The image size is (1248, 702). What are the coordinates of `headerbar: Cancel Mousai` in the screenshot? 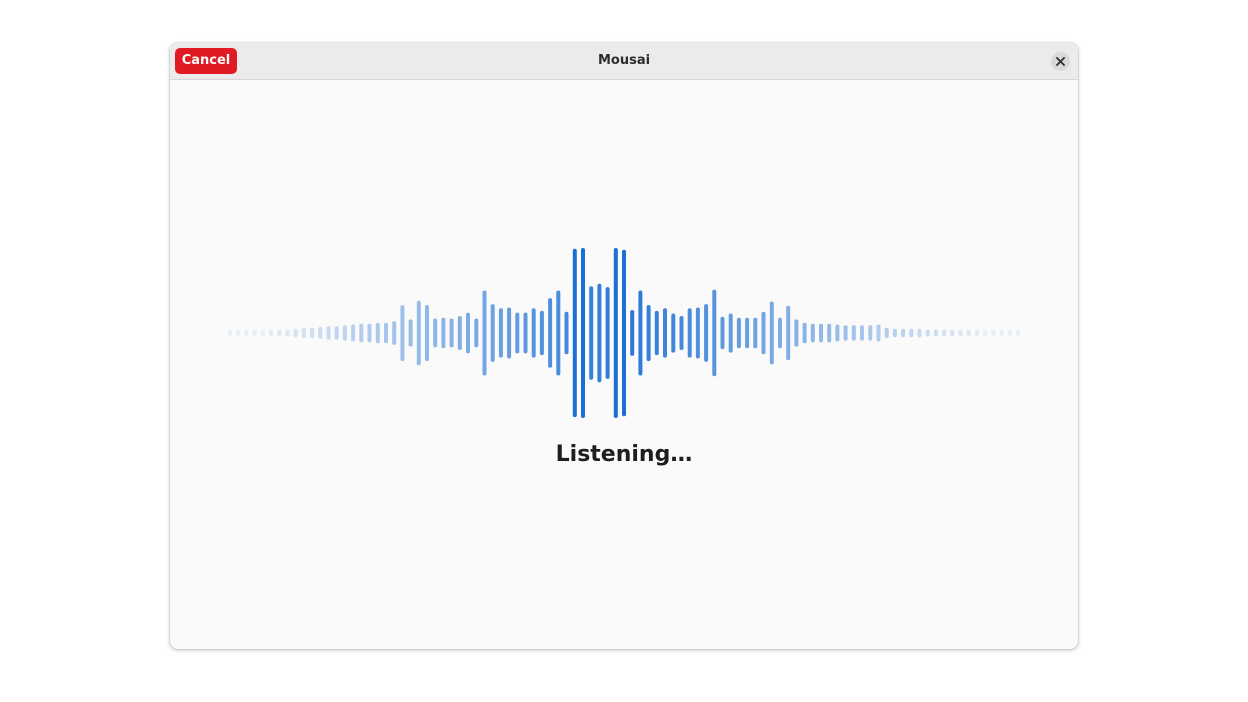 It's located at (624, 61).